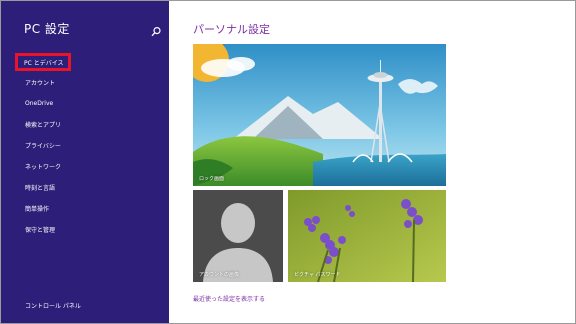 Image resolution: width=576 pixels, height=324 pixels. Describe the element at coordinates (53, 305) in the screenshot. I see `control-panel-link: コントロール パネル` at that location.